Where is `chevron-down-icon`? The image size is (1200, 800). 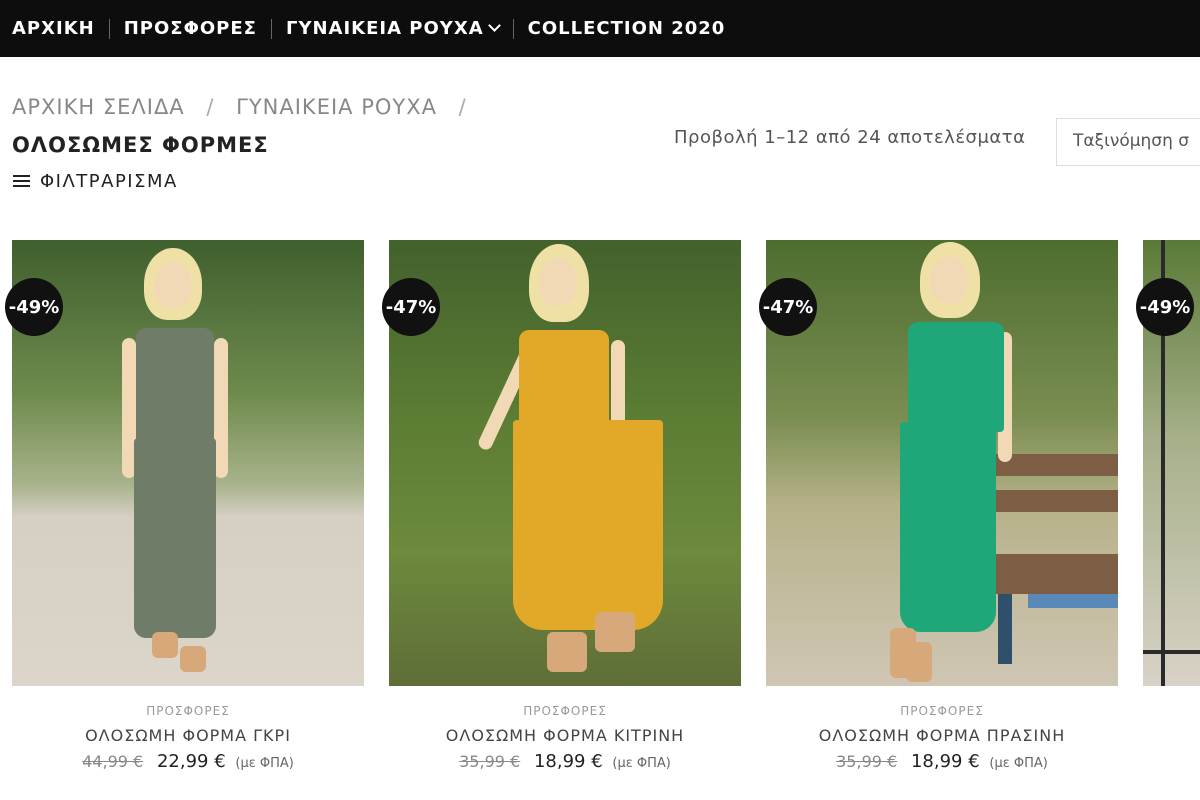
chevron-down-icon is located at coordinates (494, 25).